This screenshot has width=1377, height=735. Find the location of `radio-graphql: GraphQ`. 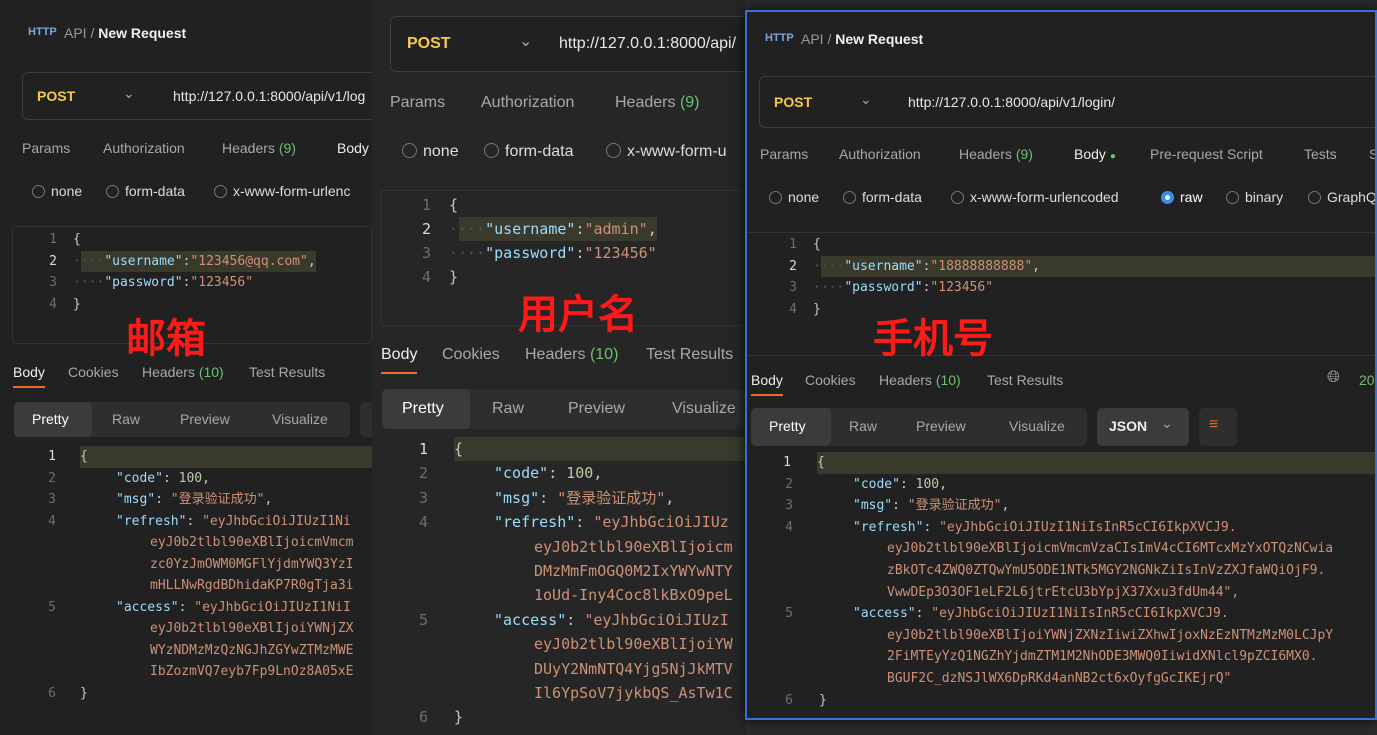

radio-graphql: GraphQ is located at coordinates (1342, 197).